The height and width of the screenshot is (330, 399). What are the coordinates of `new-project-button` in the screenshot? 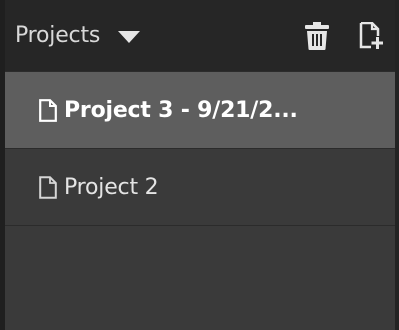 It's located at (371, 35).